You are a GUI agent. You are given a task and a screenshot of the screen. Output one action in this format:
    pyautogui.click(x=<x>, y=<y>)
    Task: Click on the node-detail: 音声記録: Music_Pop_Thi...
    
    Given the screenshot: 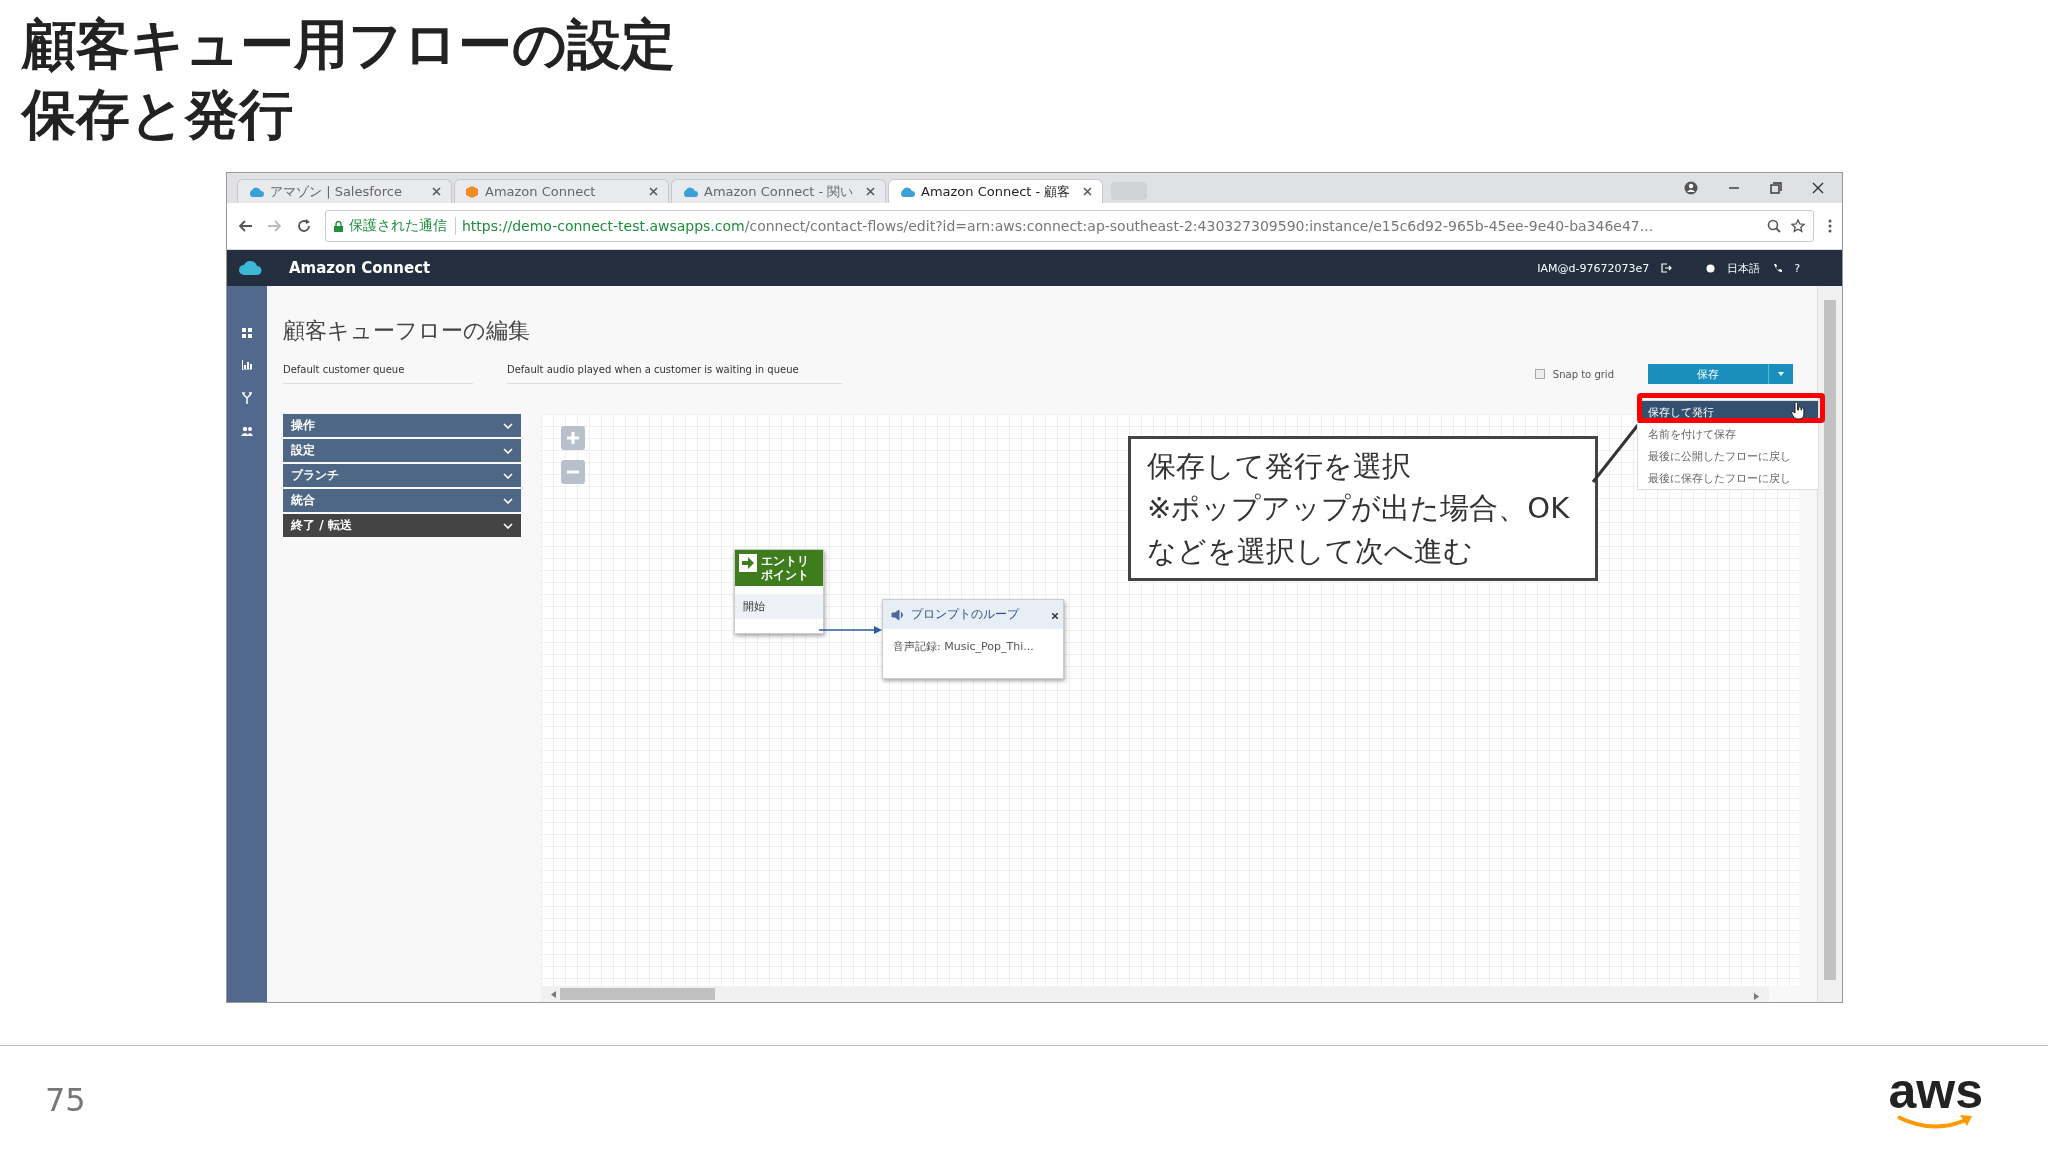 What is the action you would take?
    pyautogui.click(x=963, y=647)
    